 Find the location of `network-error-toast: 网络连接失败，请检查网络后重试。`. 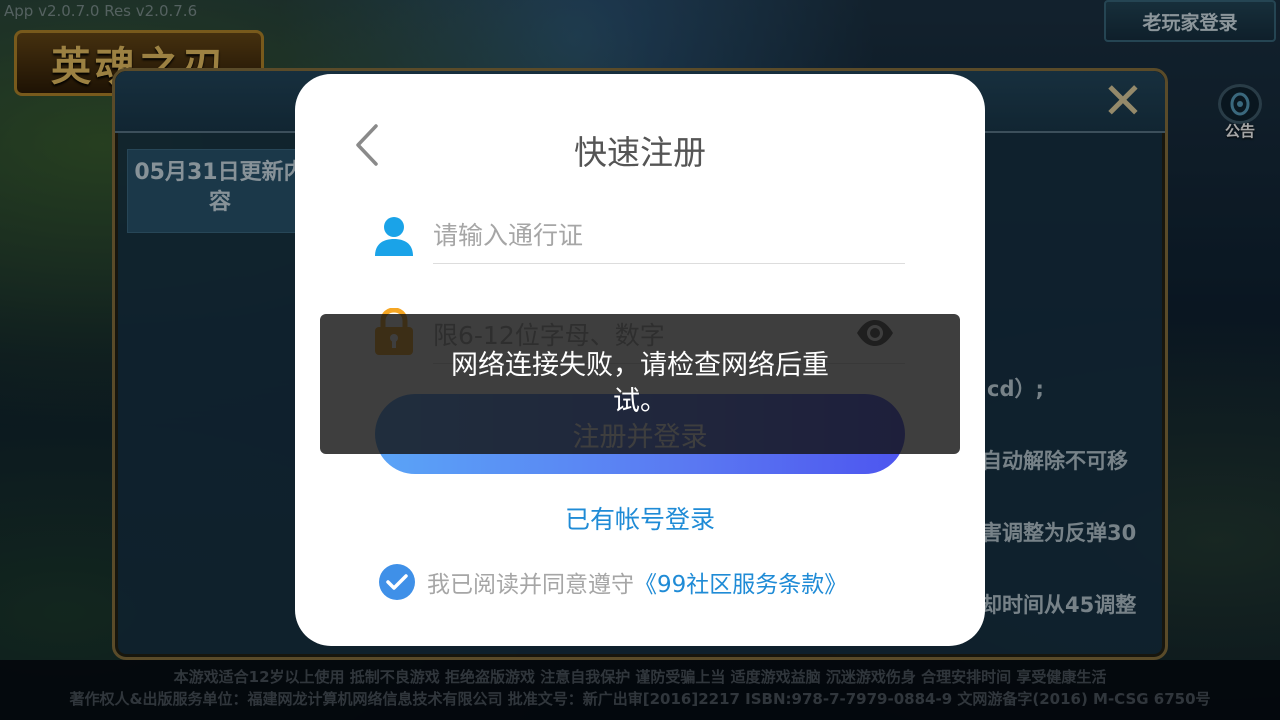

network-error-toast: 网络连接失败，请检查网络后重试。 is located at coordinates (640, 384).